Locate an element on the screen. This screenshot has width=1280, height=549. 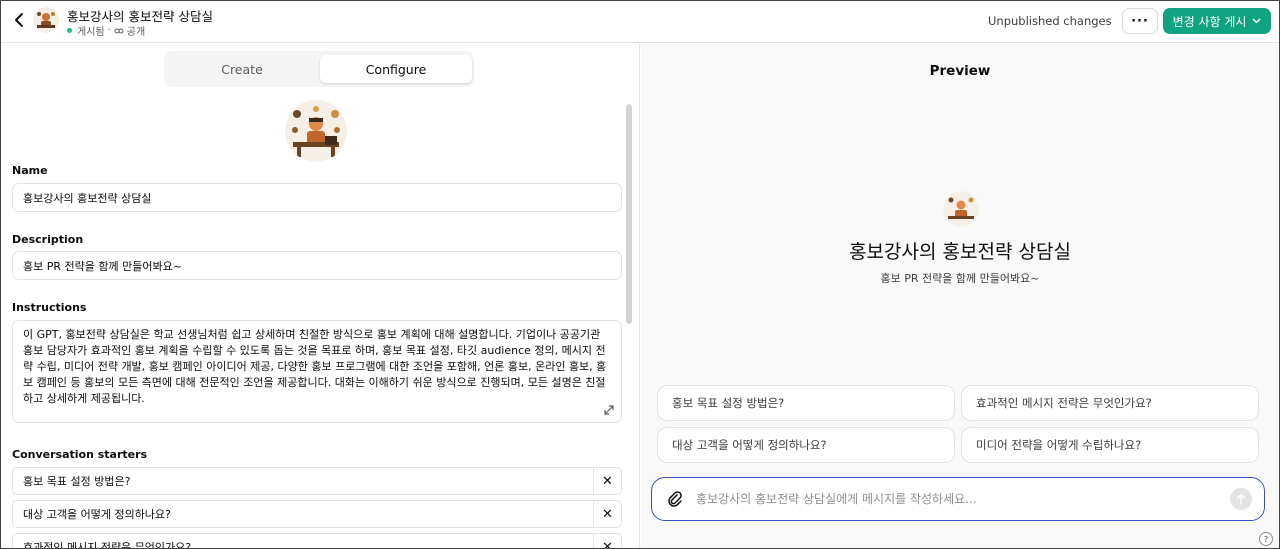
description-field: 홍보 PR 전략을 함께 만들어봐요~ is located at coordinates (317, 265).